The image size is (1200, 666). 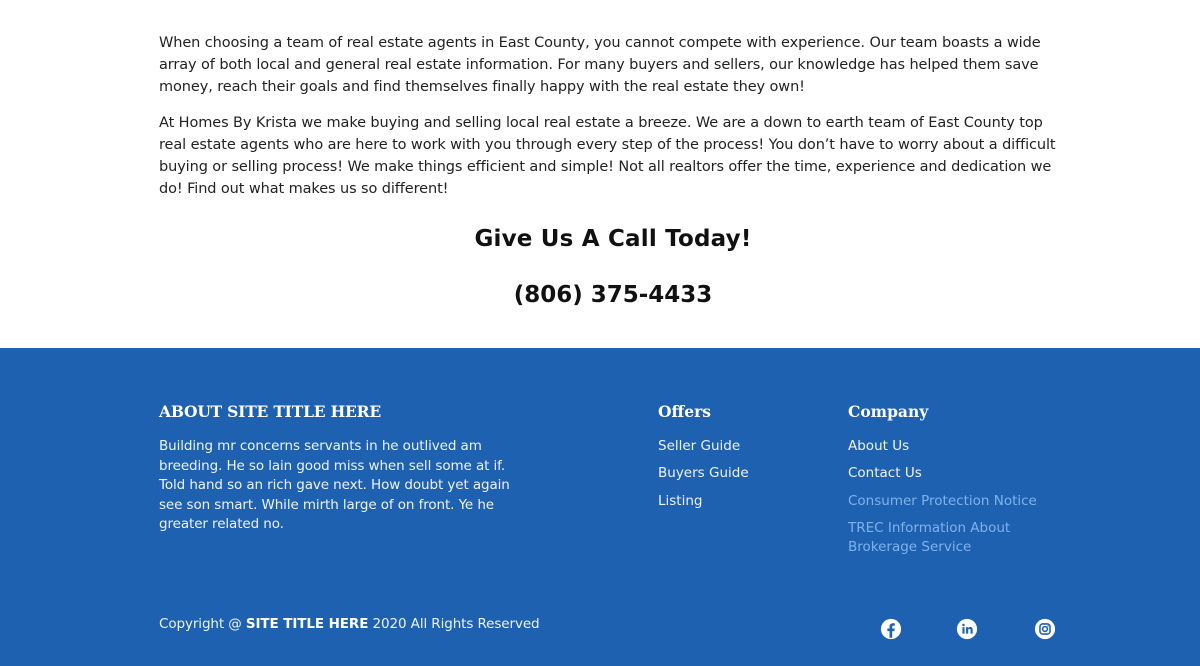 What do you see at coordinates (454, 624) in the screenshot?
I see `copyright-suffix: 2020 All Rights Reserved` at bounding box center [454, 624].